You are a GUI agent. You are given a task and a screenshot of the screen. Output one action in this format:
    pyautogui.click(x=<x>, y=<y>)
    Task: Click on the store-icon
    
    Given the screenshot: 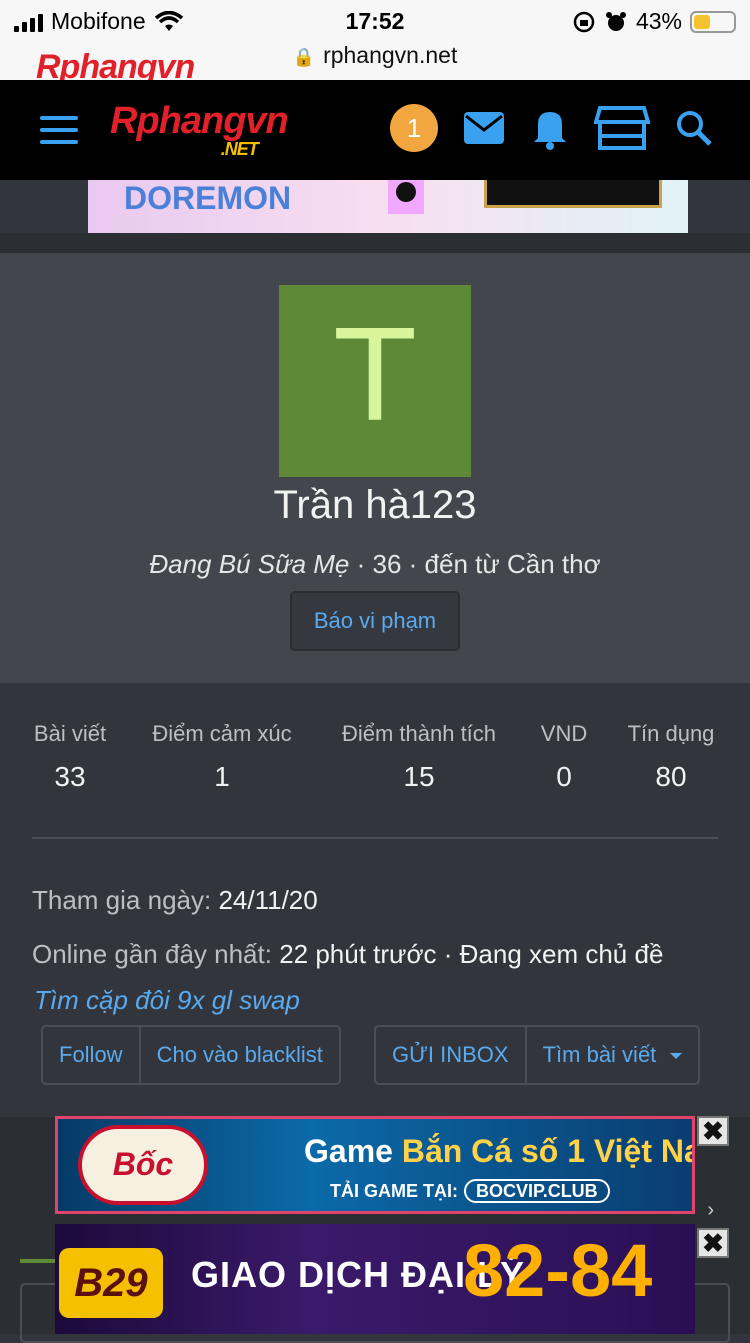 What is the action you would take?
    pyautogui.click(x=622, y=128)
    